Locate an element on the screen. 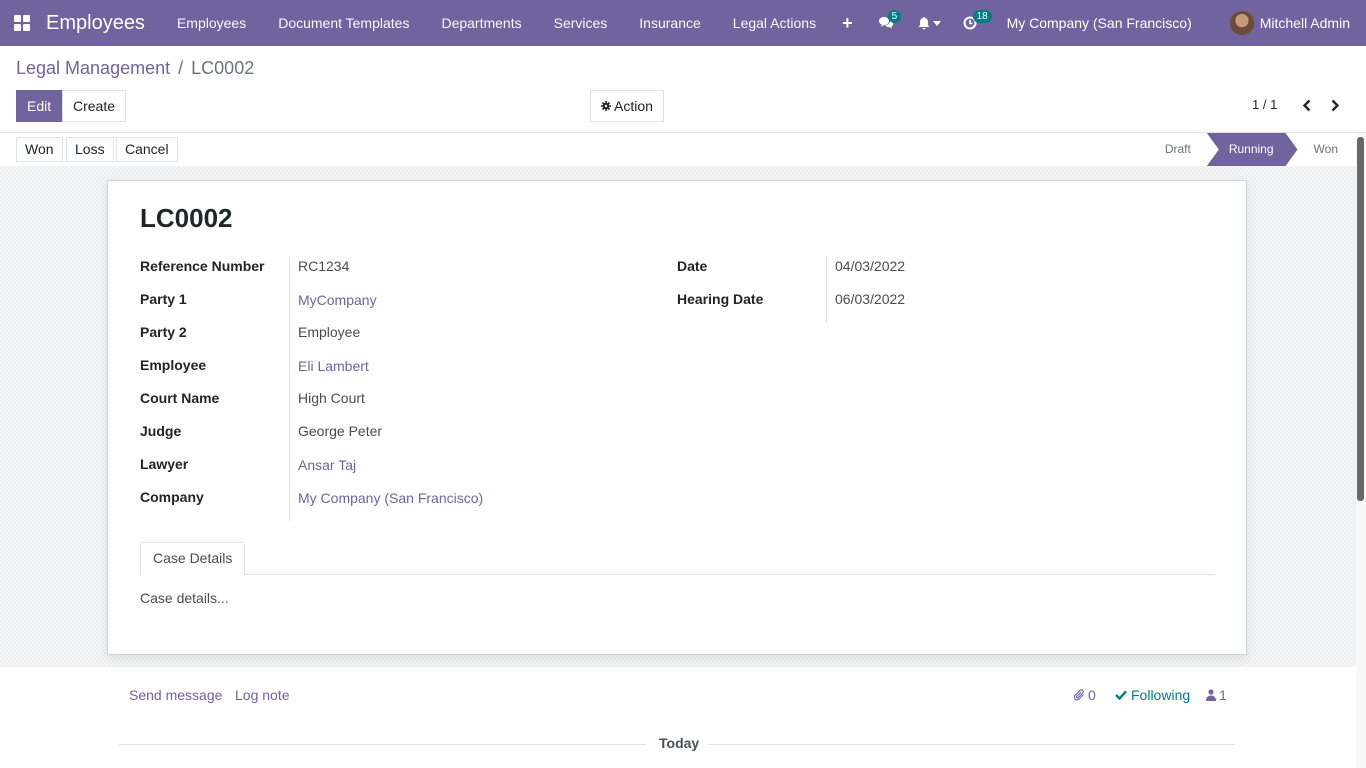  action-label: Action is located at coordinates (633, 106).